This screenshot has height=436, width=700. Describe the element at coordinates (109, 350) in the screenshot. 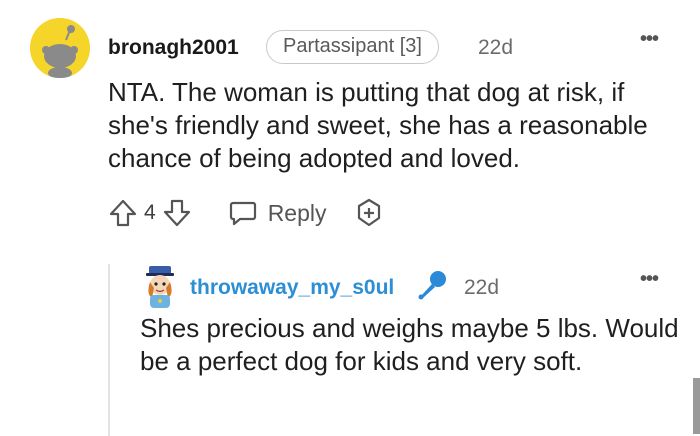

I see `thread-line` at that location.